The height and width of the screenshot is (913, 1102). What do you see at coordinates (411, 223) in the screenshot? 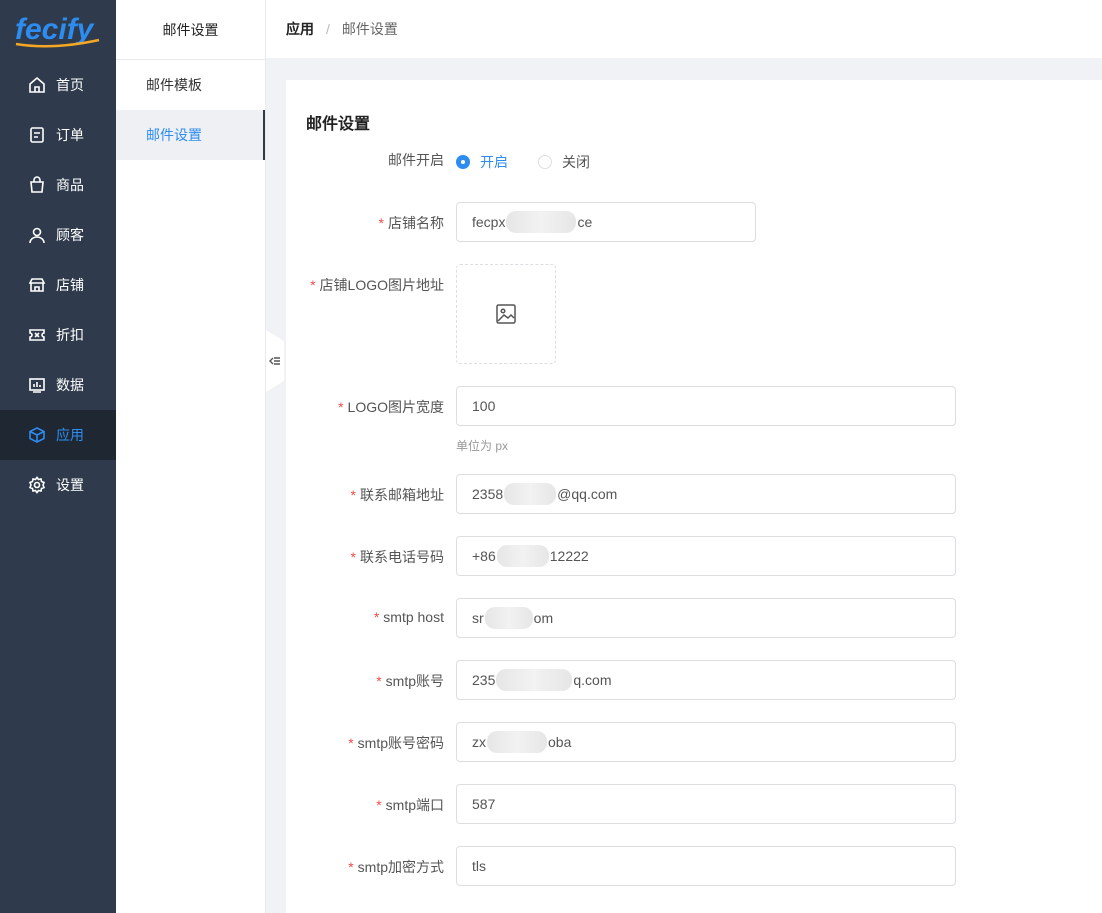
I see `store-name-label: * 店铺名称` at bounding box center [411, 223].